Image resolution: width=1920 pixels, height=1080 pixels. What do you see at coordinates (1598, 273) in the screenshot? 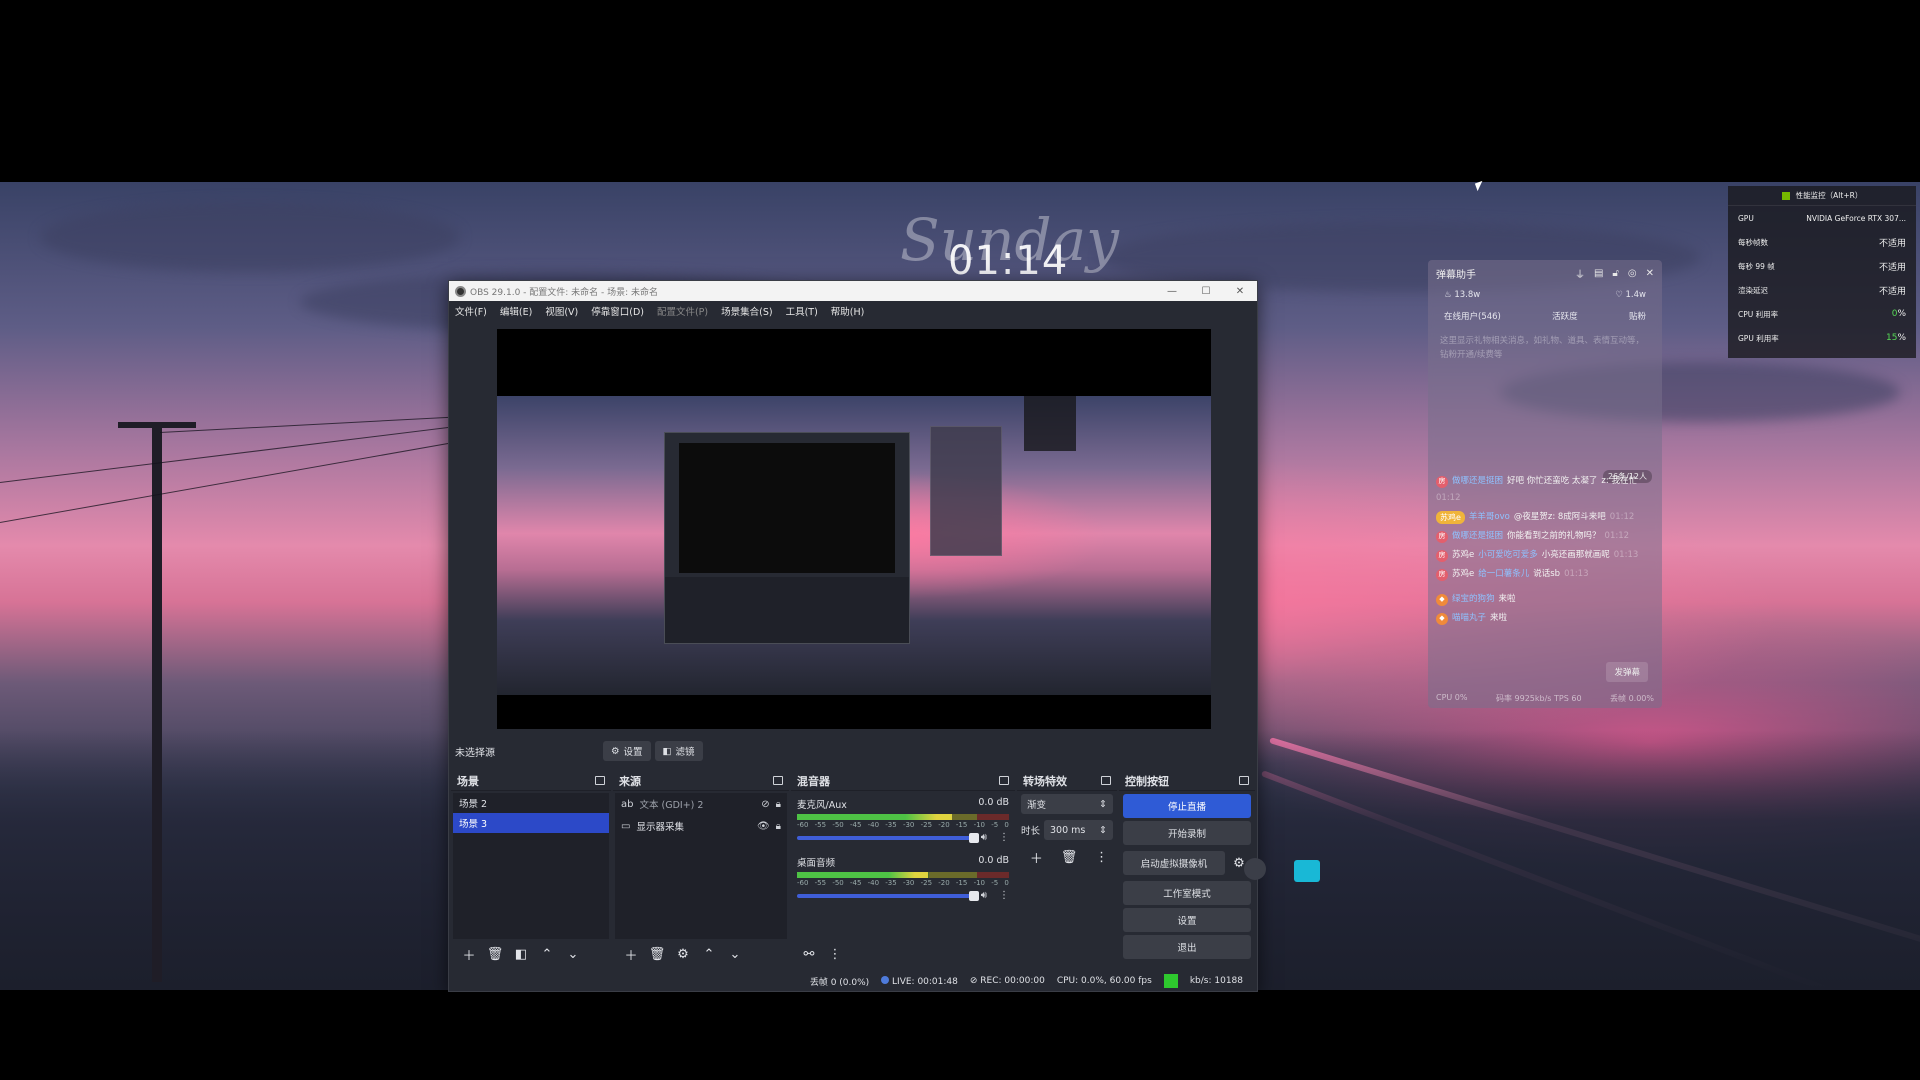
I see `note-icon: ▤` at bounding box center [1598, 273].